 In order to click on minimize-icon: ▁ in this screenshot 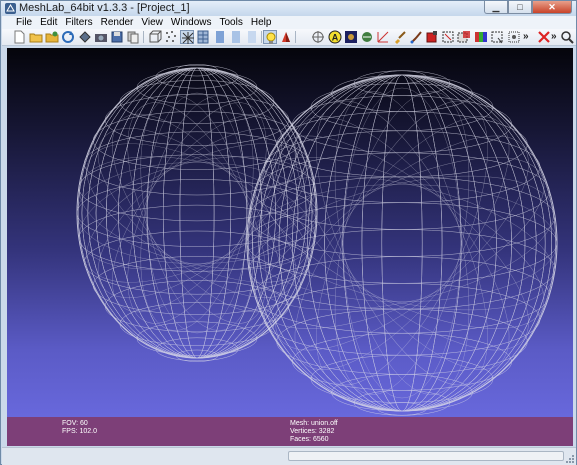, I will do `click(496, 6)`.